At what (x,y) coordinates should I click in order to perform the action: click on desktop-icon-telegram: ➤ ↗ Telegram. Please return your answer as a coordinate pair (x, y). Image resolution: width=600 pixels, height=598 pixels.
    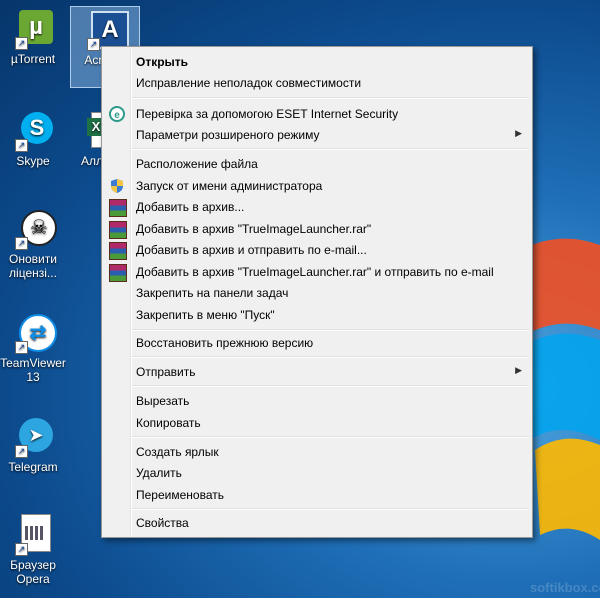
    Looking at the image, I should click on (33, 444).